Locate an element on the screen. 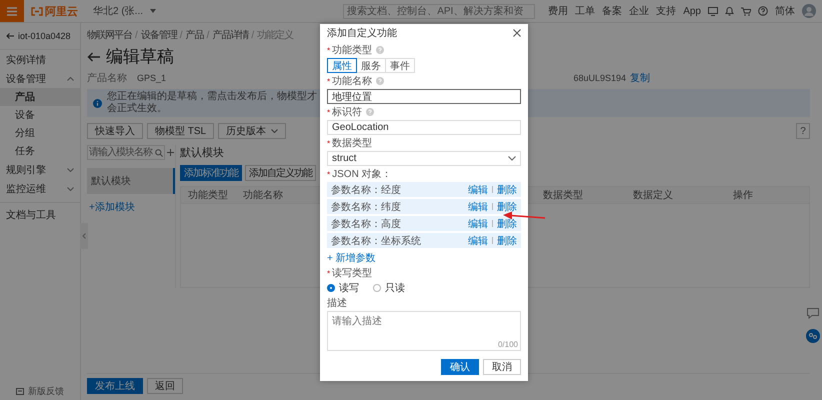 The width and height of the screenshot is (822, 400). language-link: 简体 is located at coordinates (785, 11).